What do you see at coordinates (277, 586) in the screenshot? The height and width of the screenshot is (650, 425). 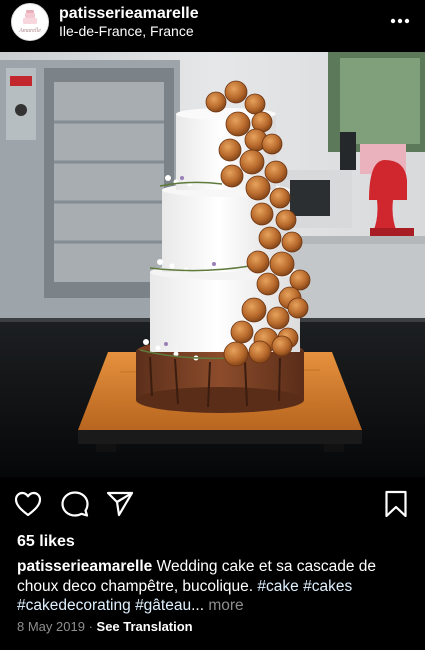 I see `hashtag-cake: #cake` at bounding box center [277, 586].